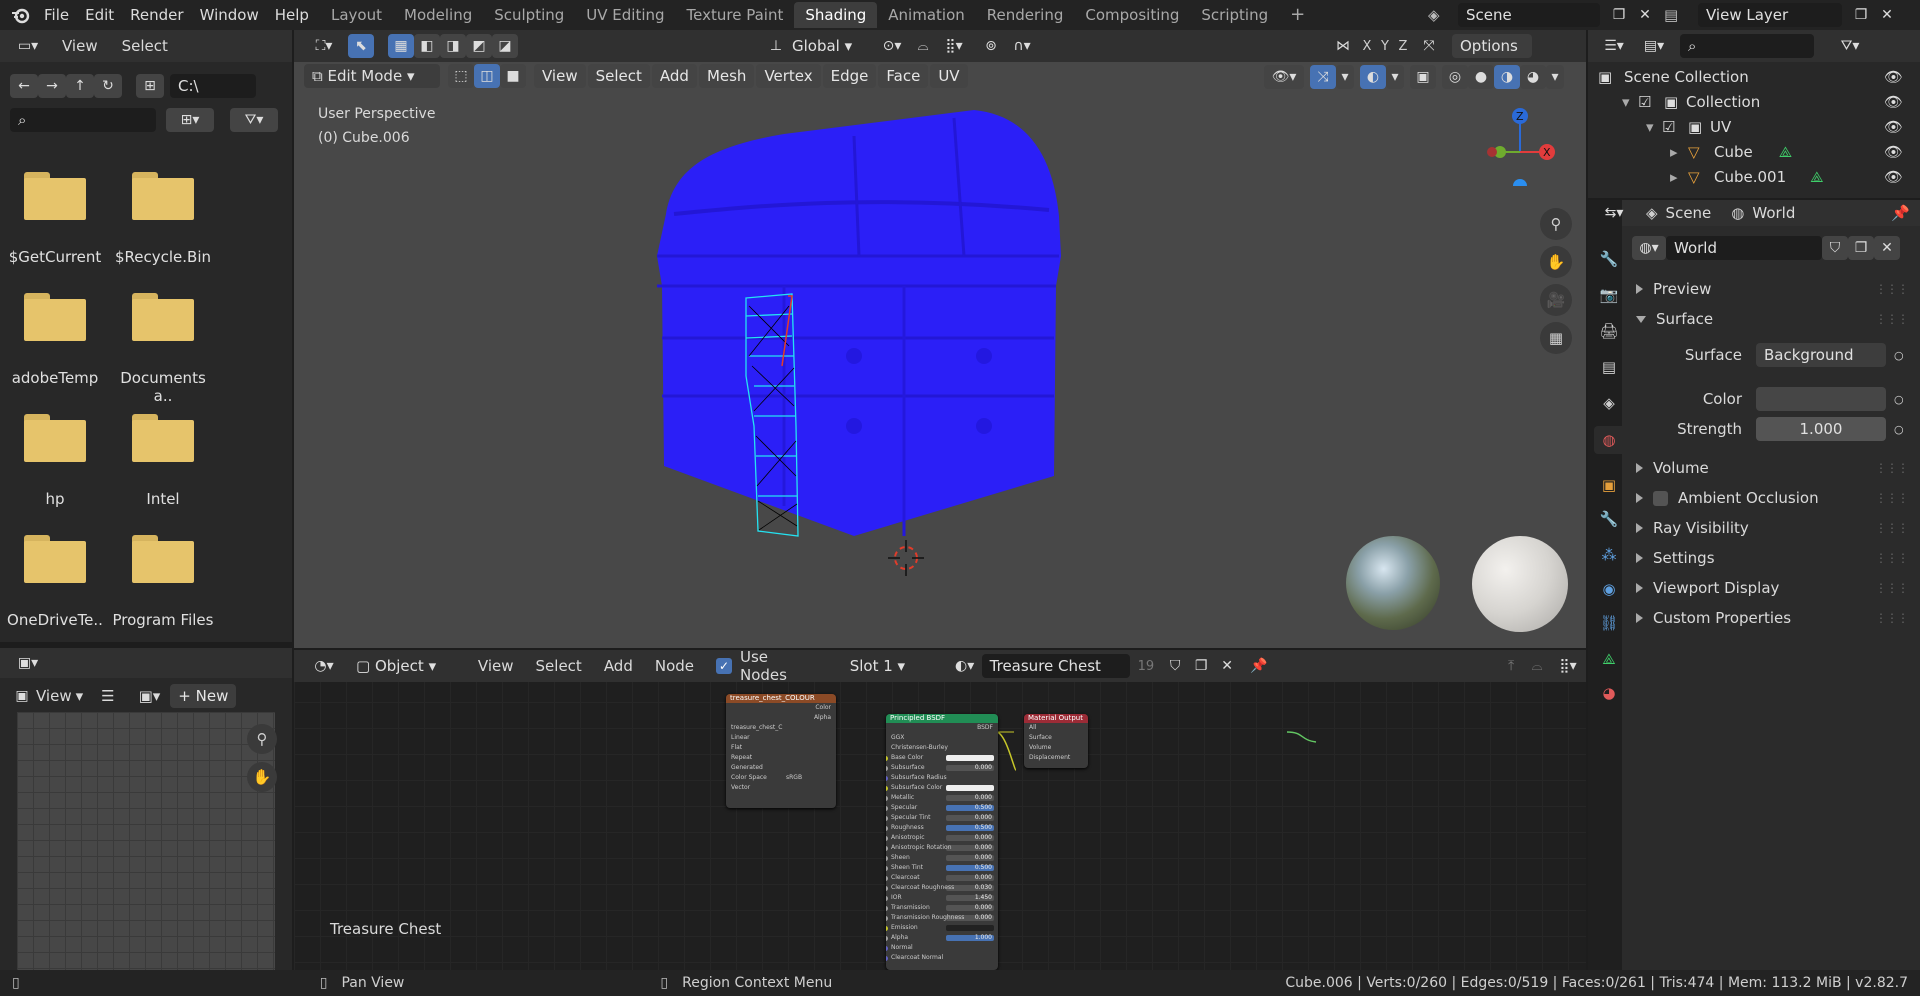  Describe the element at coordinates (674, 76) in the screenshot. I see `vp-menu-add: Add` at that location.